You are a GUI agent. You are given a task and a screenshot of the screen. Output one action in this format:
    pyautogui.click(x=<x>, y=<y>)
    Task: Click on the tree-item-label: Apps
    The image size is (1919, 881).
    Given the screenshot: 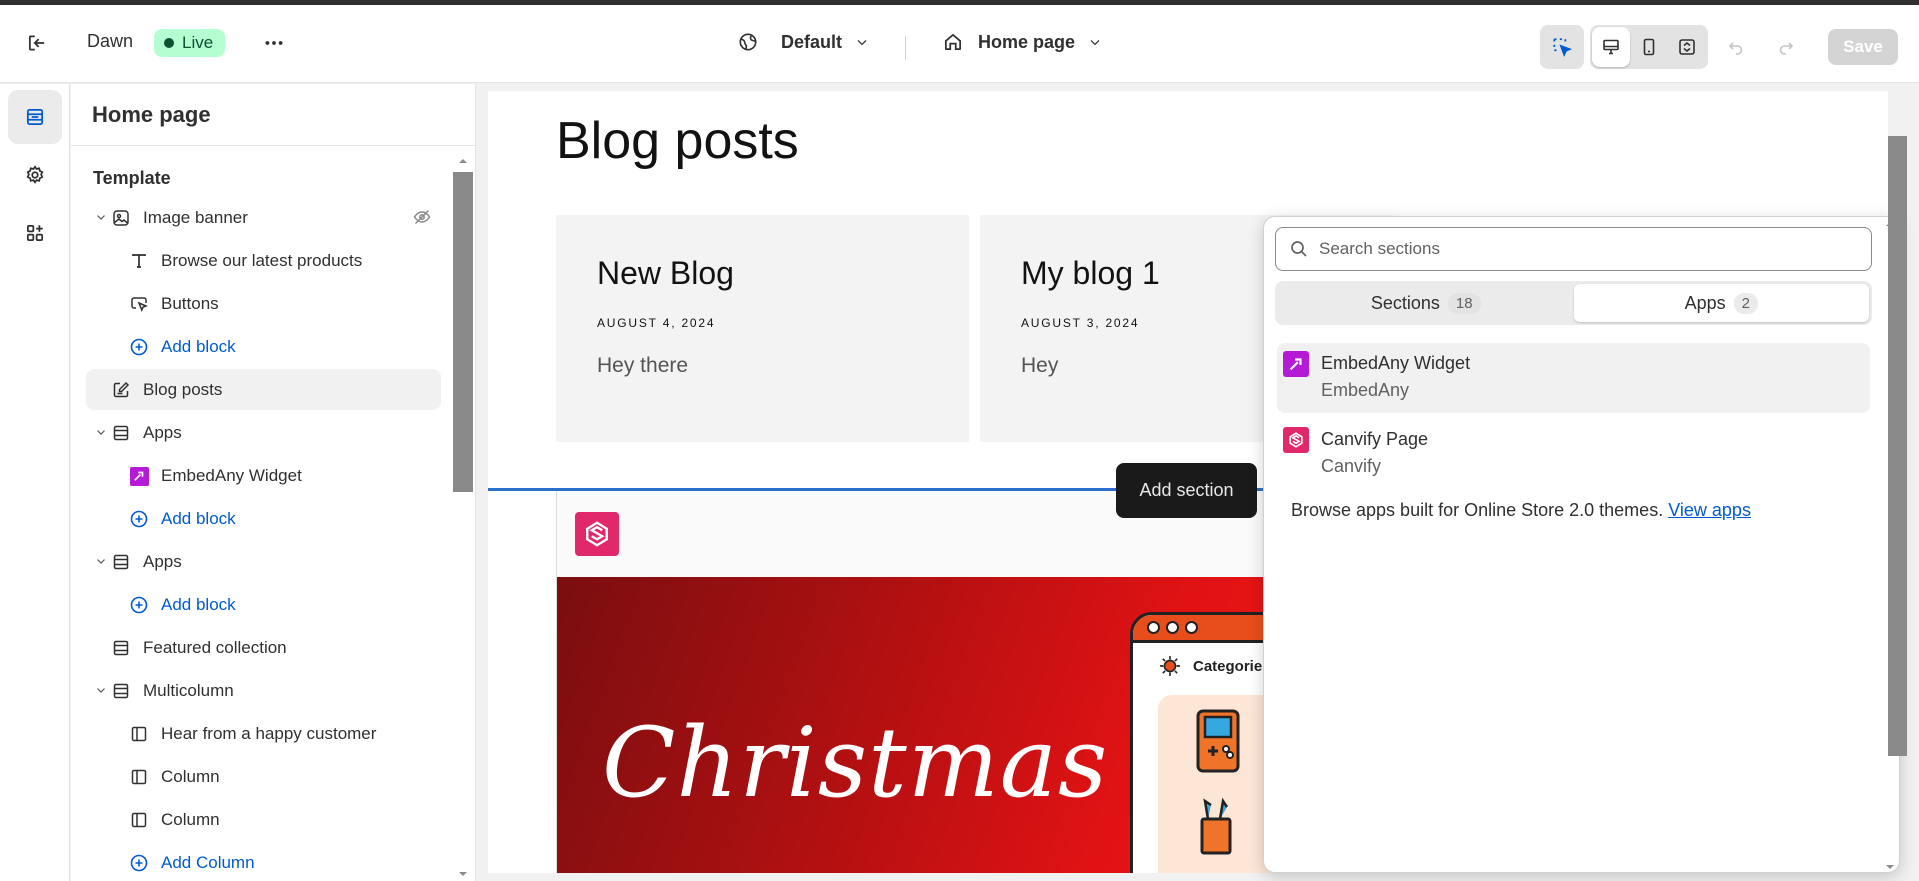 What is the action you would take?
    pyautogui.click(x=162, y=561)
    